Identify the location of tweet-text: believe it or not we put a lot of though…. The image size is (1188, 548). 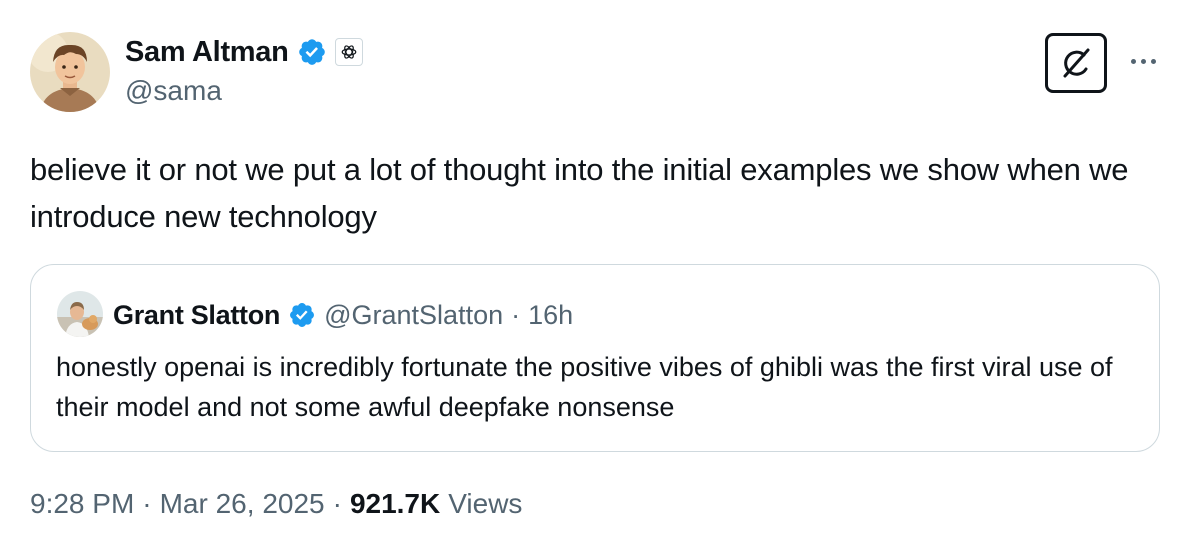
(579, 193).